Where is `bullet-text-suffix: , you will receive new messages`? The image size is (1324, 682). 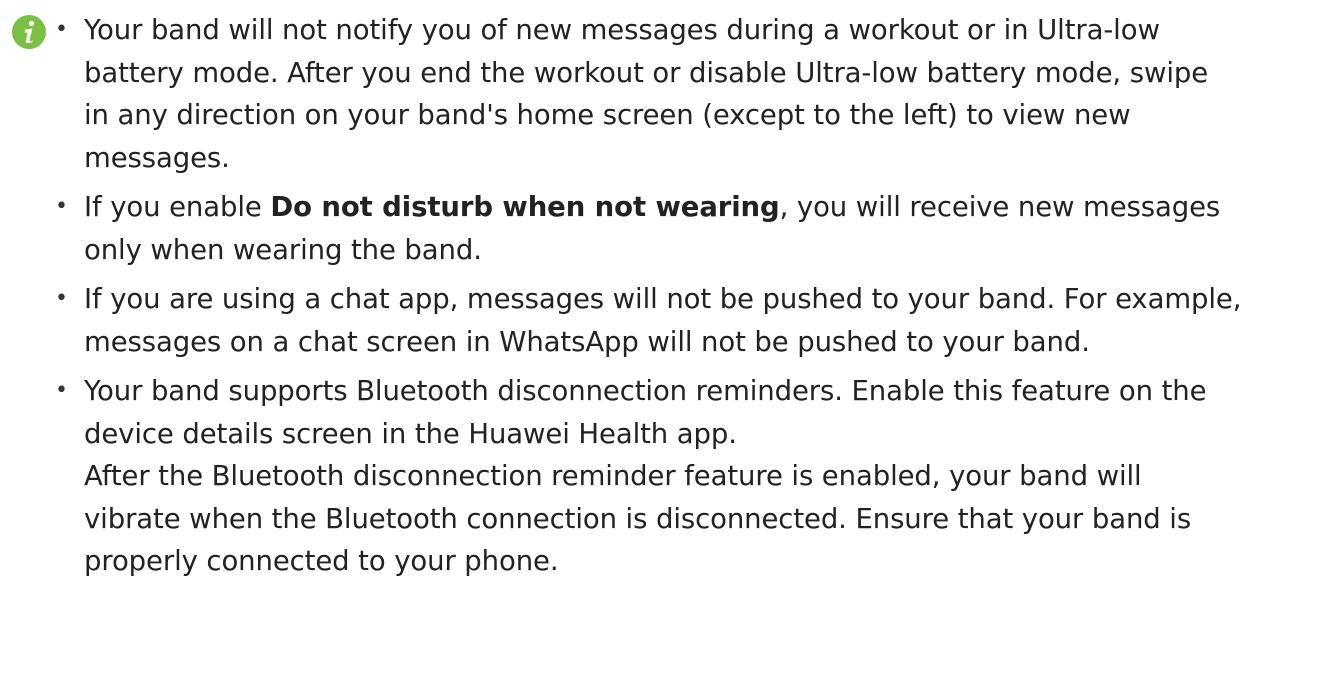
bullet-text-suffix: , you will receive new messages is located at coordinates (1000, 207).